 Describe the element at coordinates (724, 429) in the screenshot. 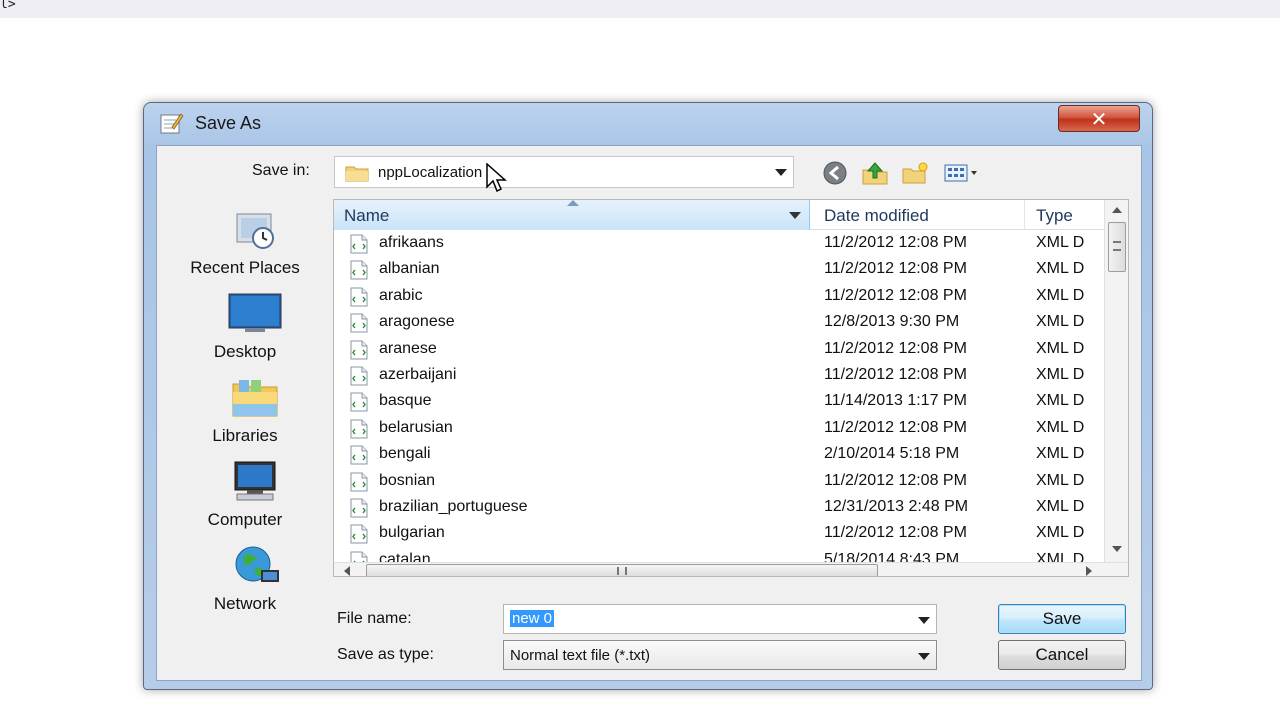

I see `file-row: belarusian 11/2/2012 12:08 PM XML D` at that location.